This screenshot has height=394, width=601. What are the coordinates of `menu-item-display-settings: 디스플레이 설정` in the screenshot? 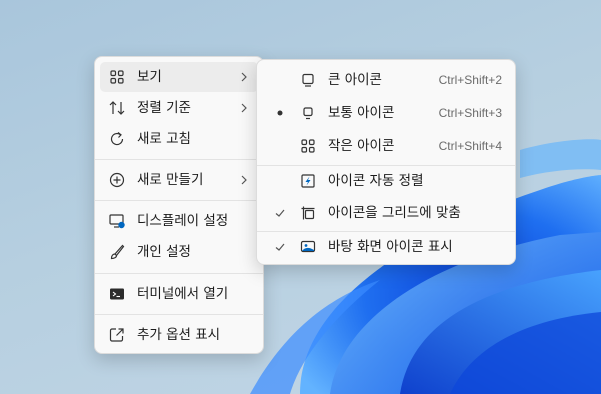 It's located at (179, 221).